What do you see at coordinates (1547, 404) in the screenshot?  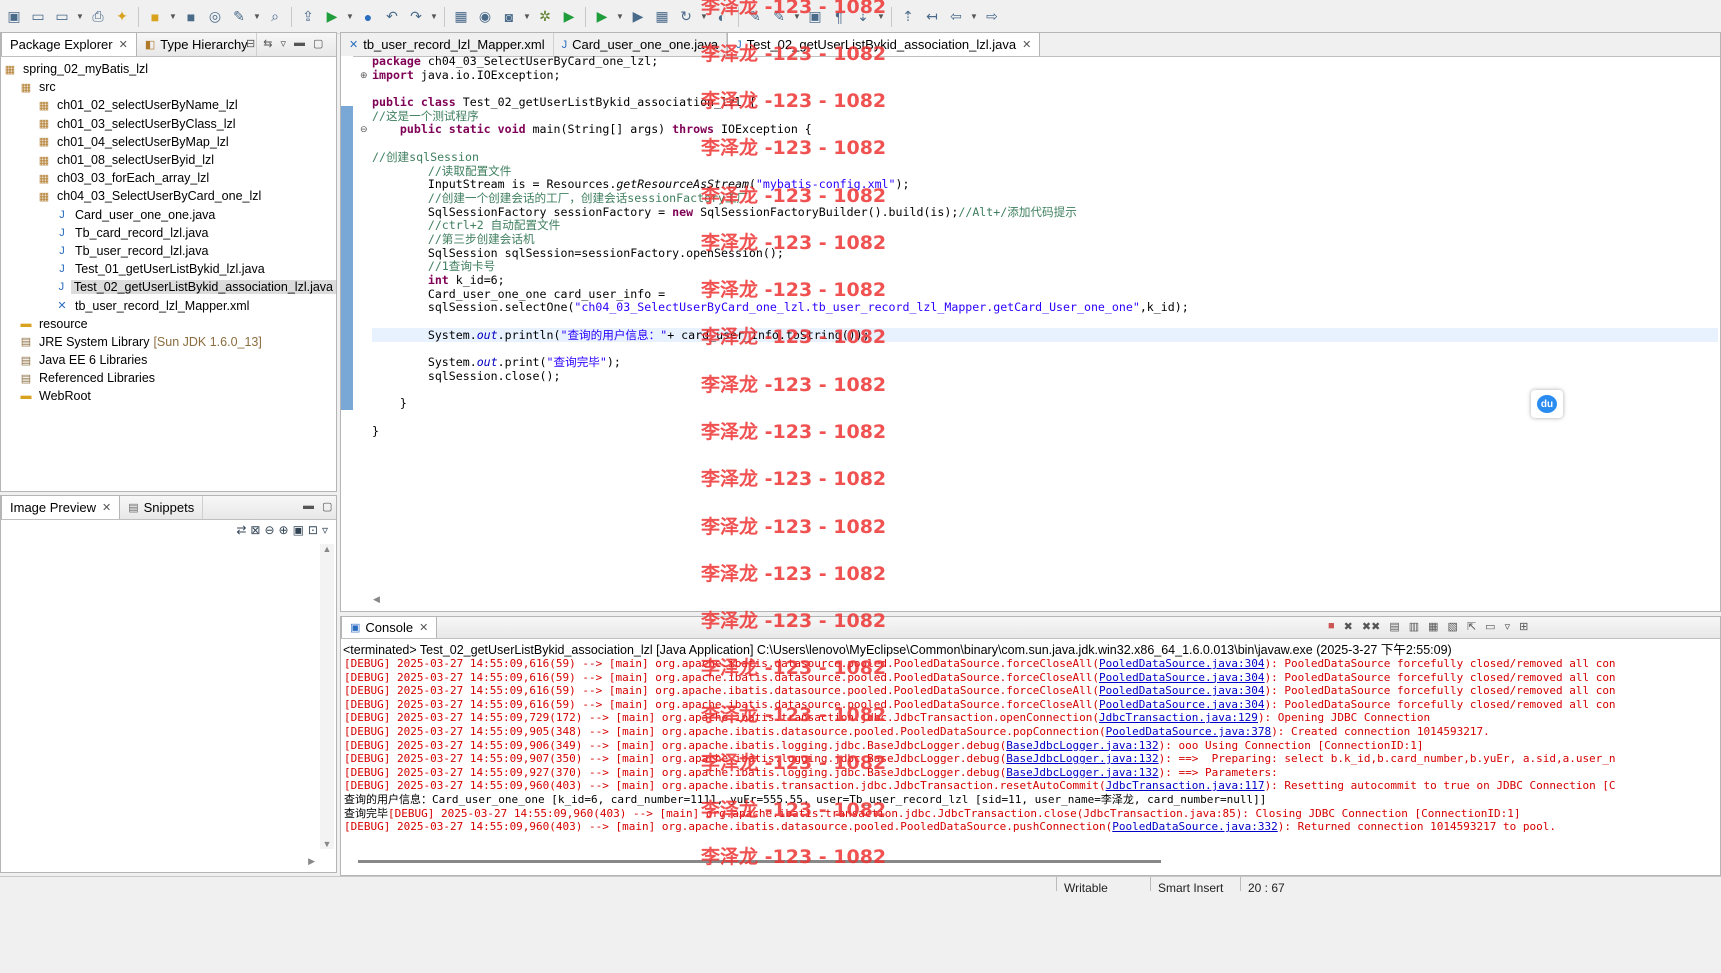 I see `baidu-widget: du` at bounding box center [1547, 404].